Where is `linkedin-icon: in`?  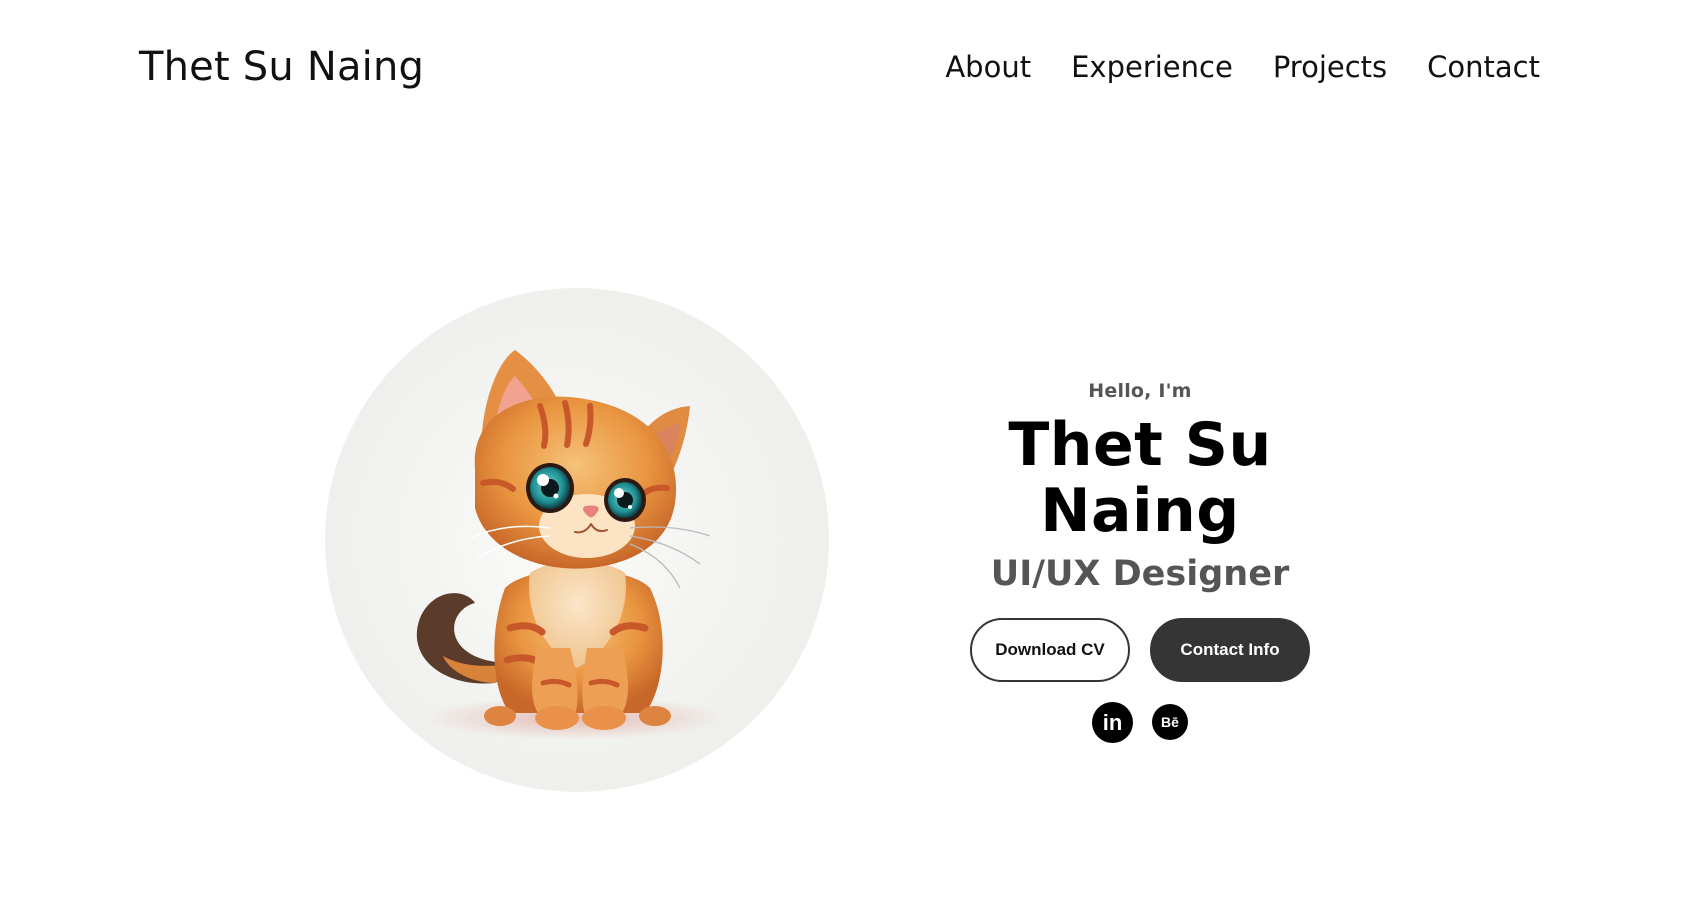 linkedin-icon: in is located at coordinates (1112, 722).